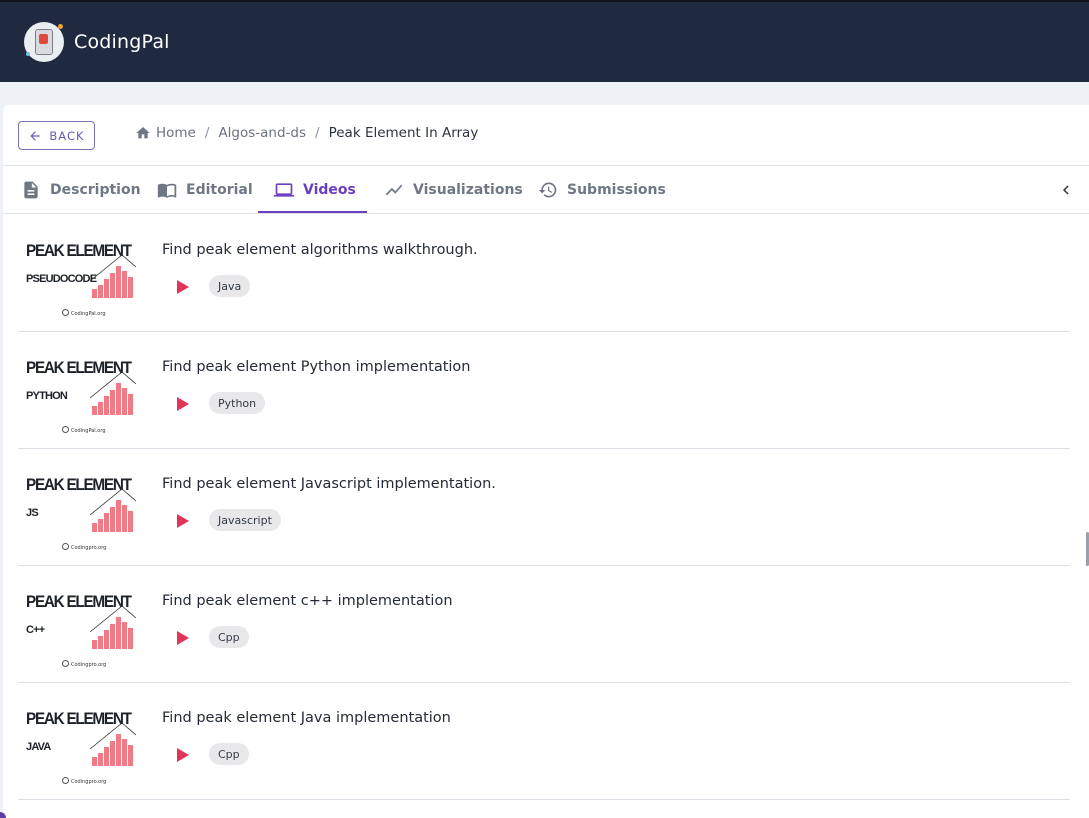 The image size is (1089, 818). I want to click on video-thumbnail: PEAK ELEMENT PYTHON CodingPal.org, so click(82, 390).